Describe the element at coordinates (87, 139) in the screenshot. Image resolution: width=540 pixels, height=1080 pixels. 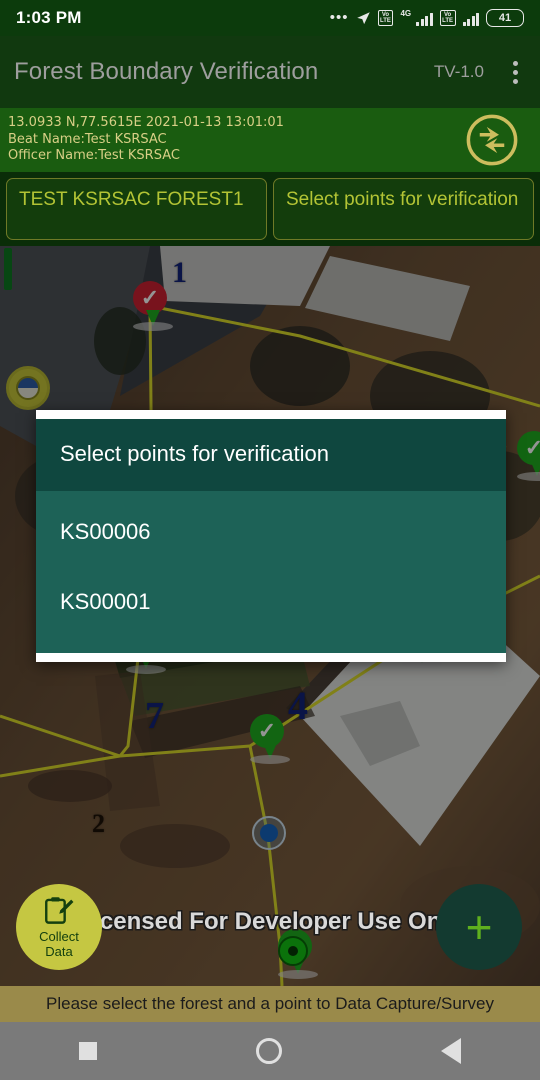
I see `beat-name-line: Beat Name:Test KSRSAC` at that location.